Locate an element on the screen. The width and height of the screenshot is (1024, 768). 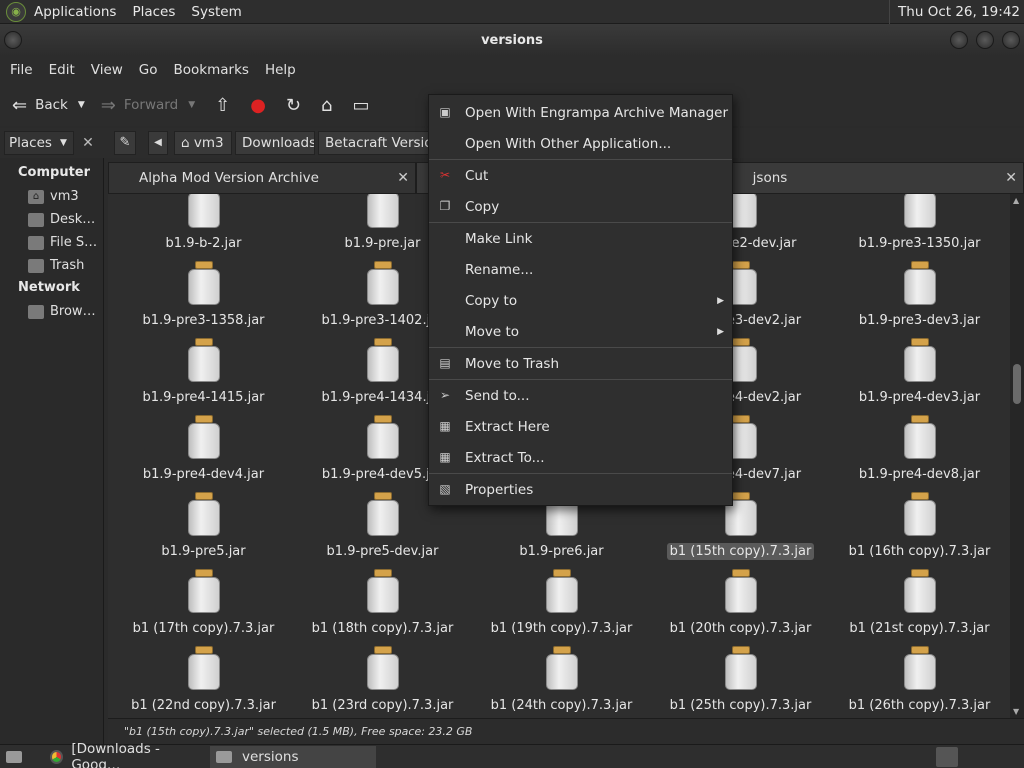
sidebar-type-select: Places ▼ is located at coordinates (39, 143).